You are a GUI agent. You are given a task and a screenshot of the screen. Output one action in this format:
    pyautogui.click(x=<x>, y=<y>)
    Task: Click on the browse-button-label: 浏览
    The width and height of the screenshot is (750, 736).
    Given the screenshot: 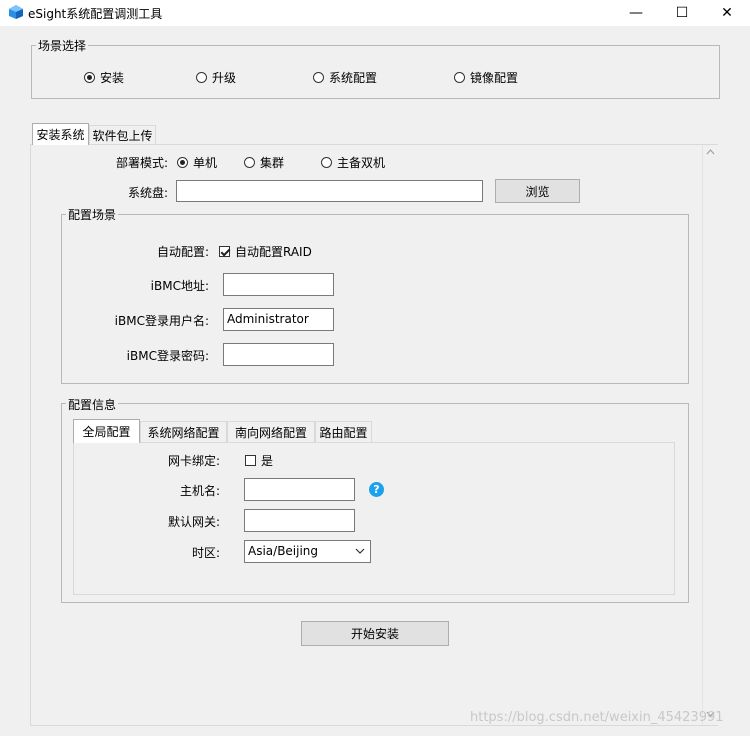 What is the action you would take?
    pyautogui.click(x=537, y=191)
    